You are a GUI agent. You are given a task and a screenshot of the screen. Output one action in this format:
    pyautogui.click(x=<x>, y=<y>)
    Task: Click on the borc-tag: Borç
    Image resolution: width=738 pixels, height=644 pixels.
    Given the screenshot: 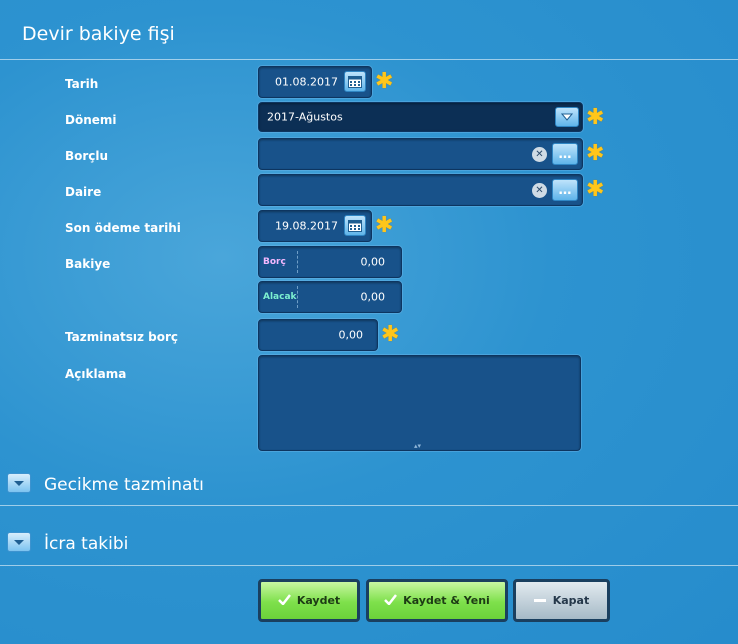 What is the action you would take?
    pyautogui.click(x=274, y=262)
    